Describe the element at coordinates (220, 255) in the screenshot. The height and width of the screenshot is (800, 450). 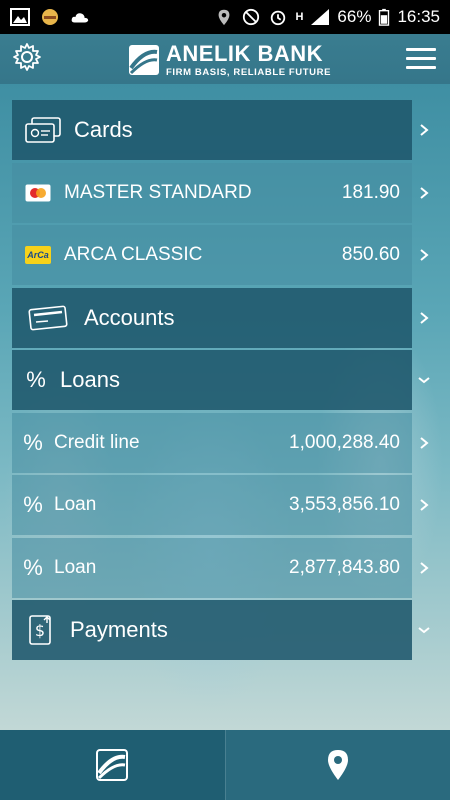
I see `card-item: ArCa ARCA CLASSIC 850.60` at that location.